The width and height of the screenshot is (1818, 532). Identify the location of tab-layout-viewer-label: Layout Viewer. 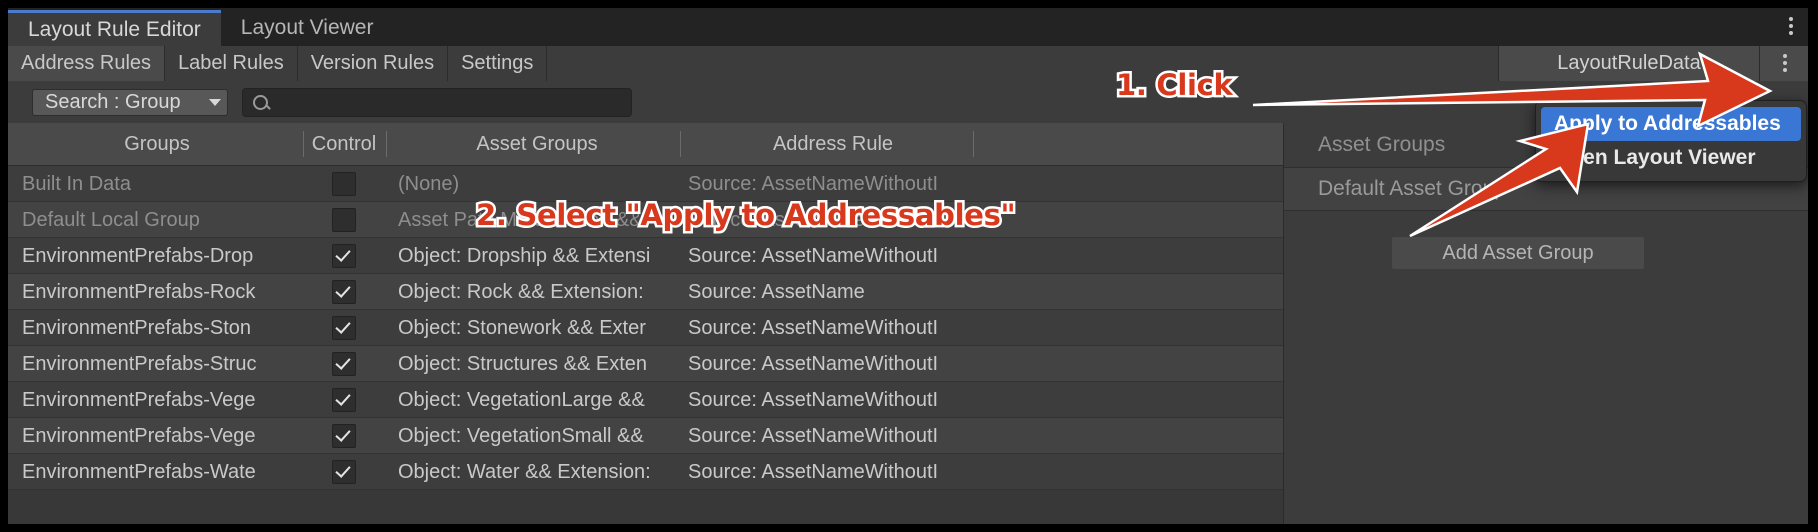
(307, 27).